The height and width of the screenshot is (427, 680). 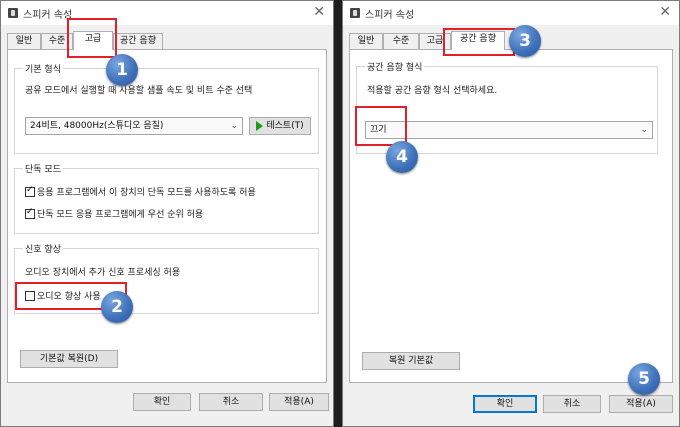 What do you see at coordinates (644, 379) in the screenshot?
I see `step-badge-5: 5` at bounding box center [644, 379].